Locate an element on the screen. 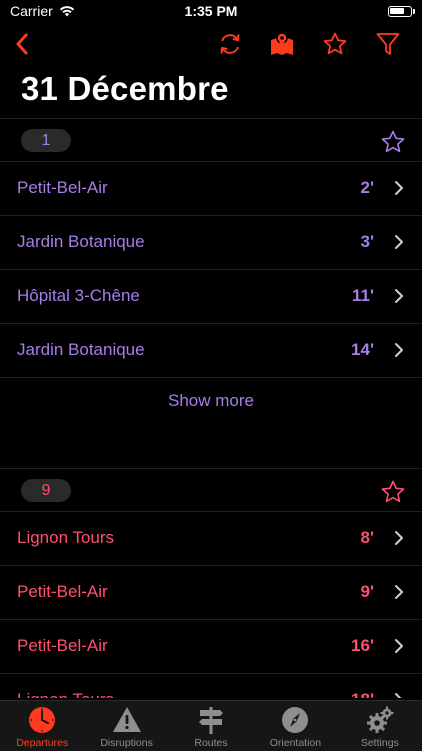 Image resolution: width=422 pixels, height=751 pixels. compass-icon is located at coordinates (295, 720).